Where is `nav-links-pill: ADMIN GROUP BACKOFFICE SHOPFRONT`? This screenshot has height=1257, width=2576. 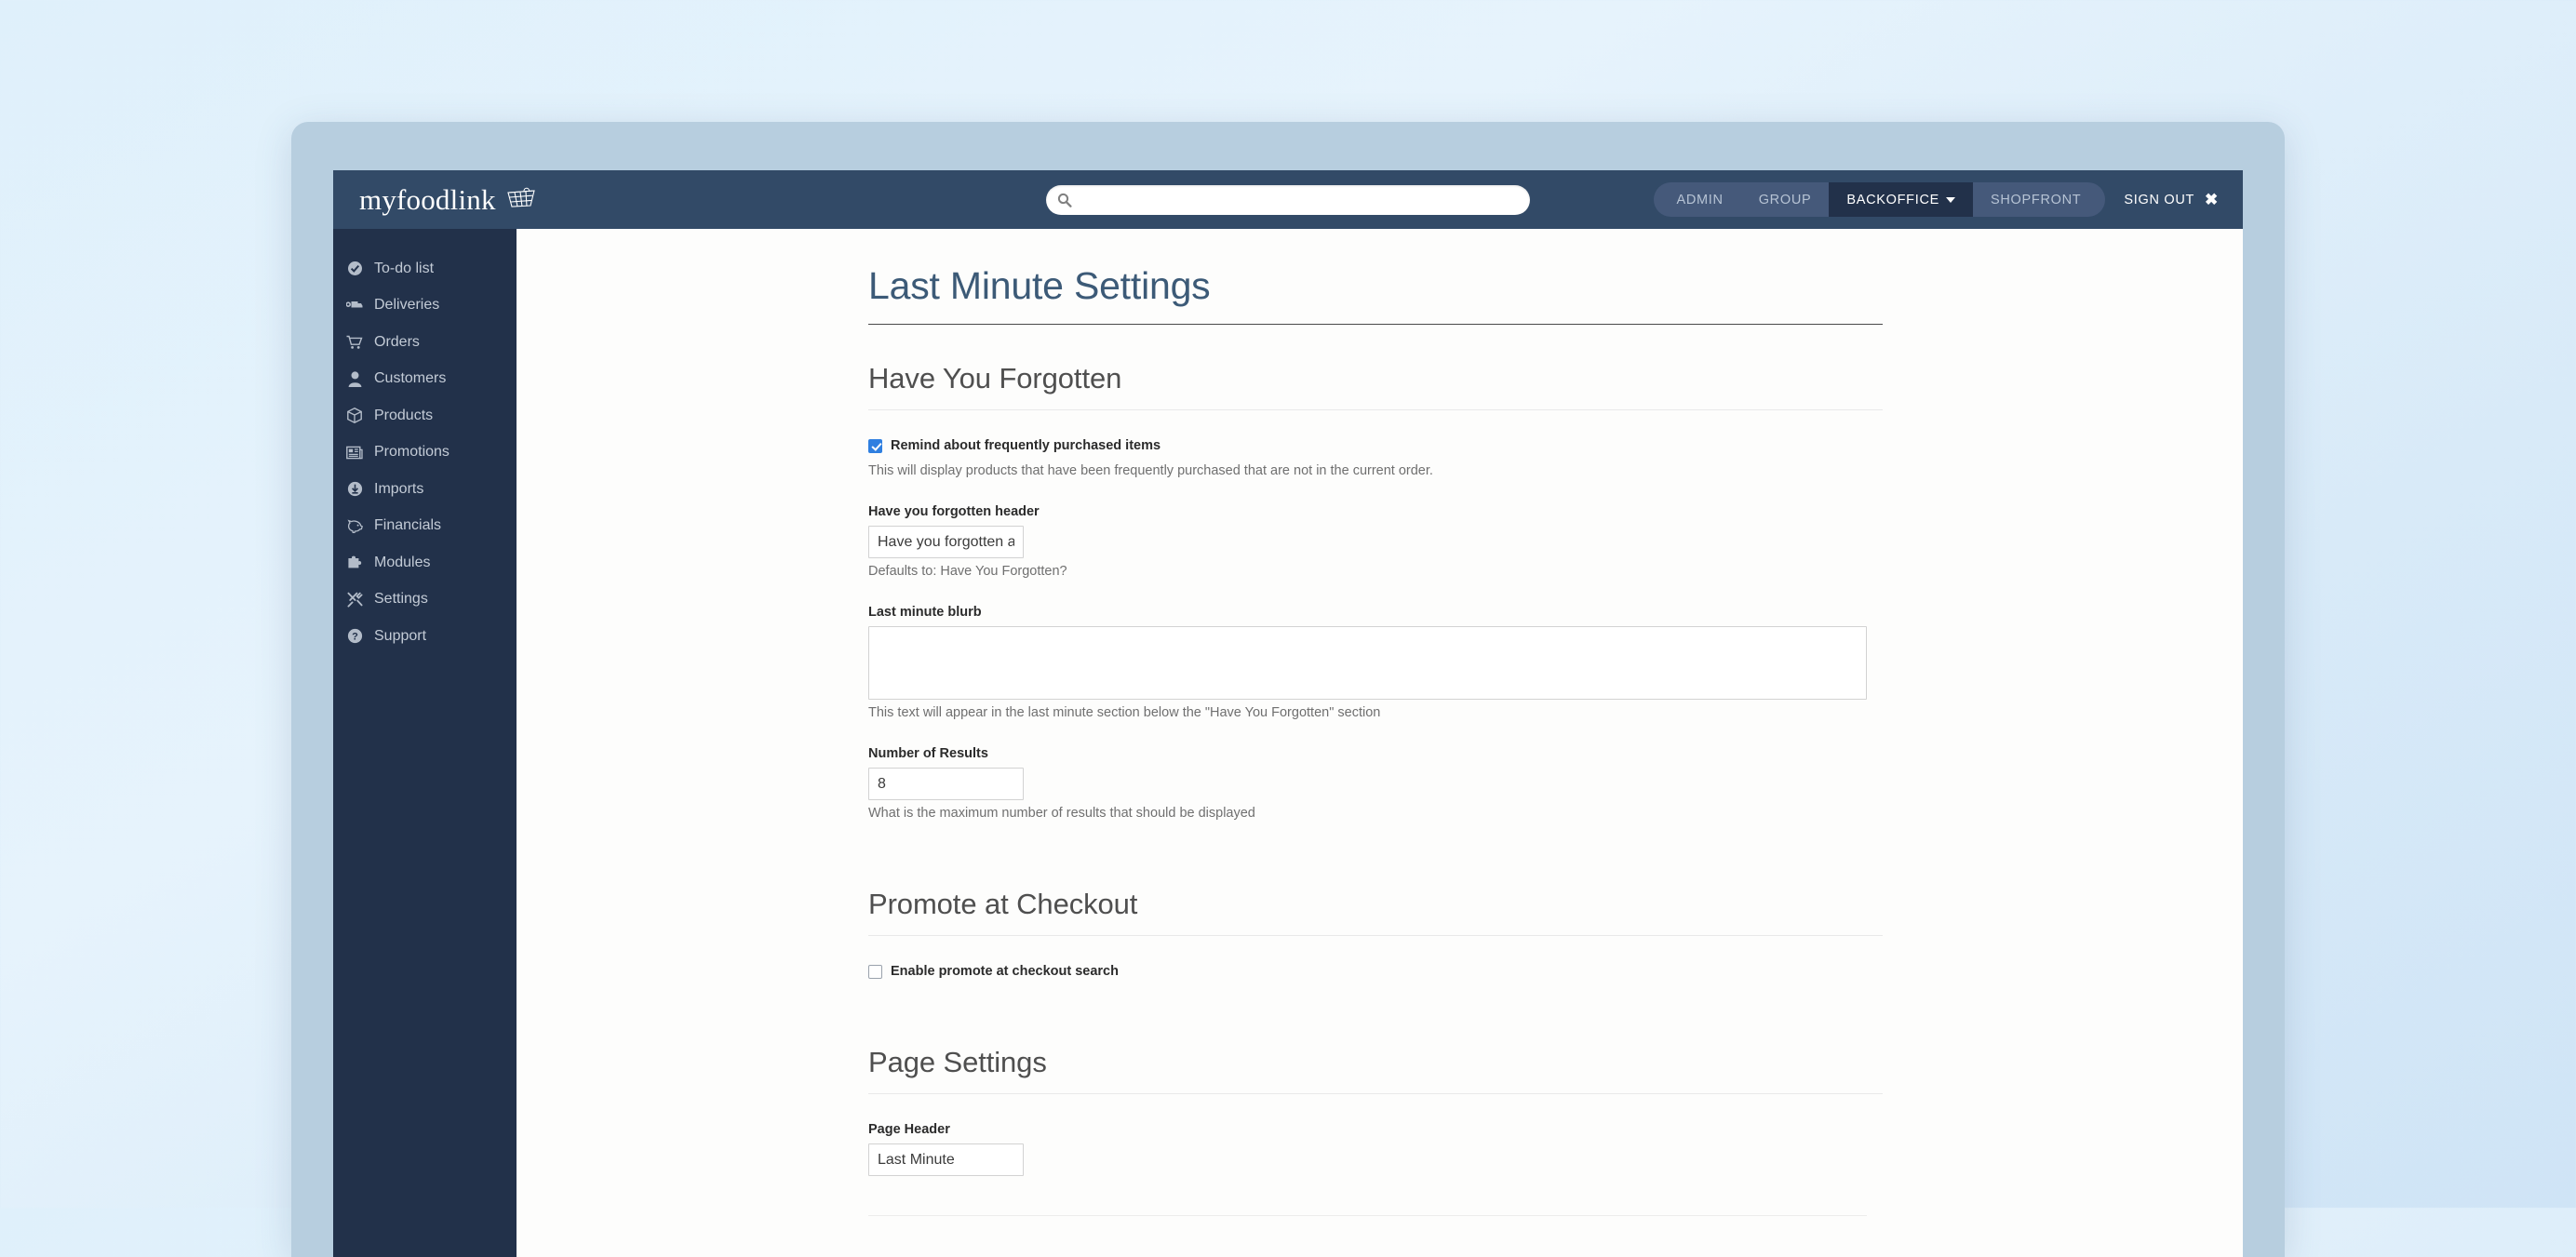 nav-links-pill: ADMIN GROUP BACKOFFICE SHOPFRONT is located at coordinates (1880, 199).